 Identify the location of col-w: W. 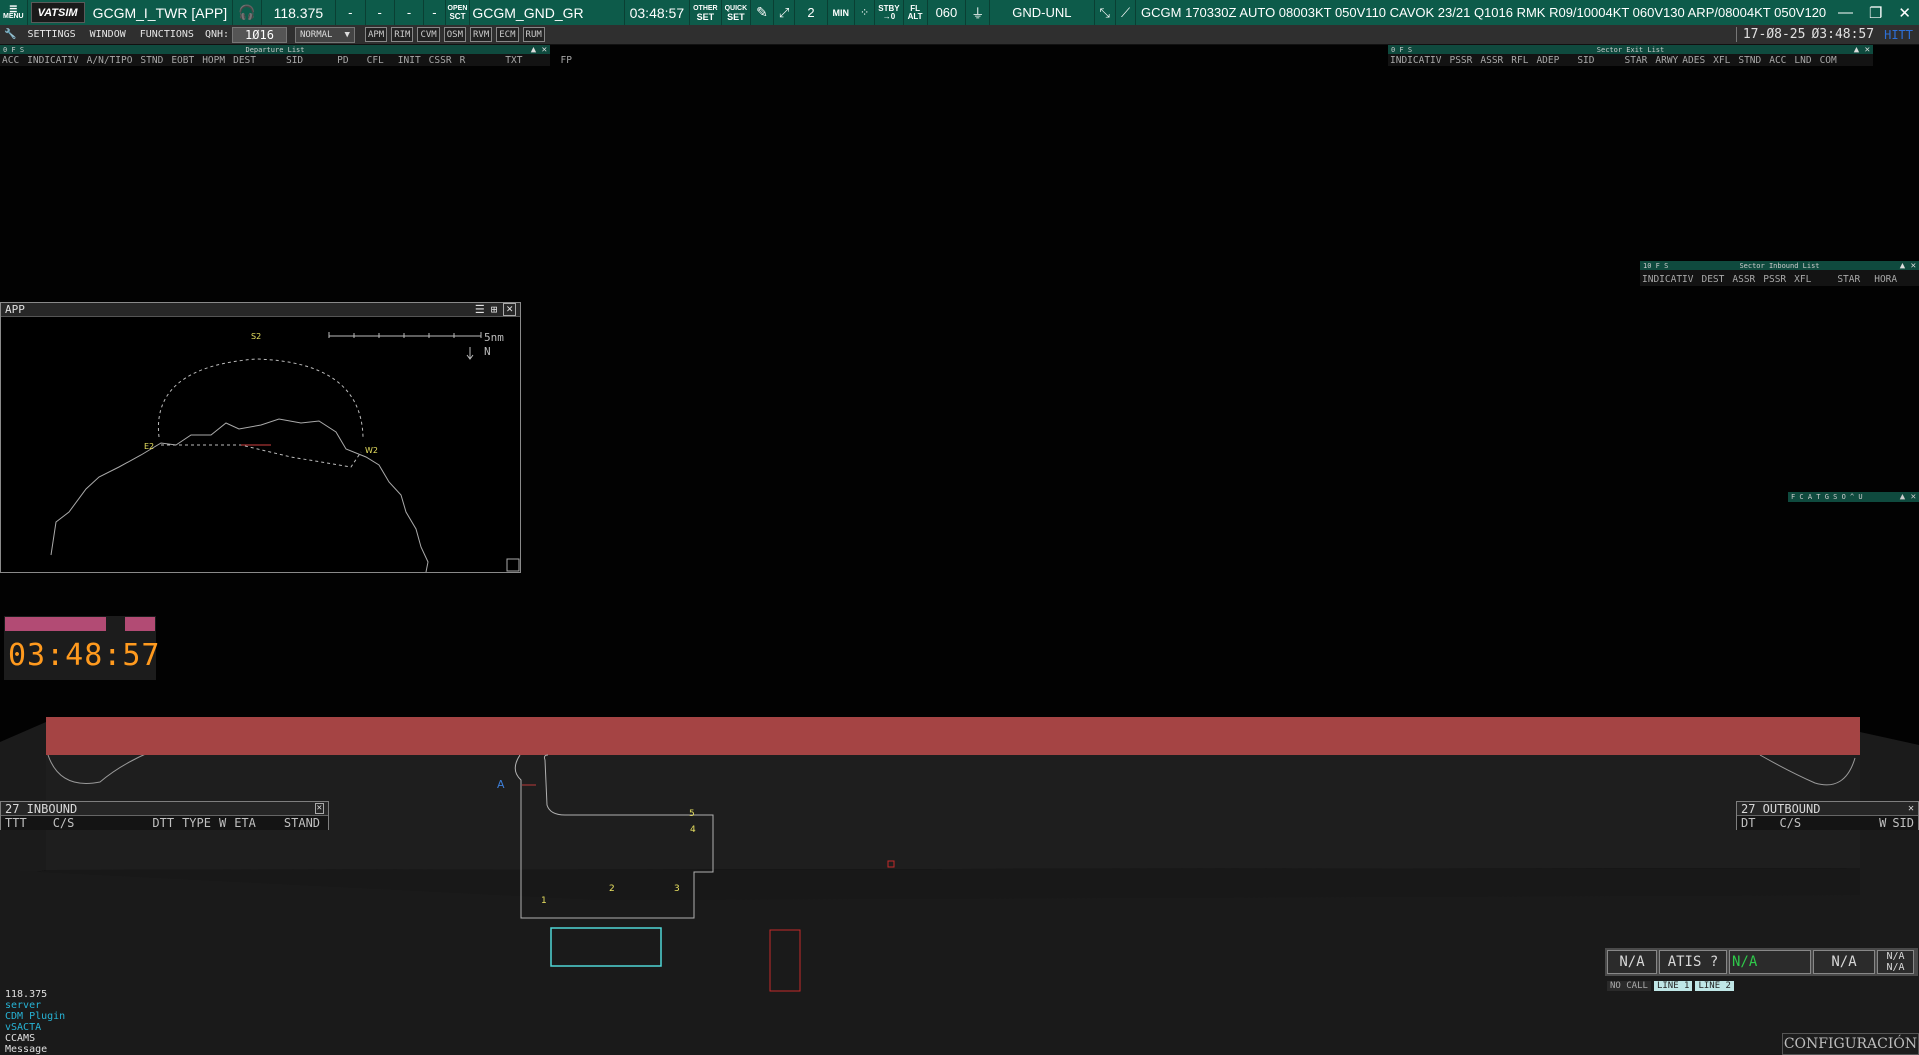
(1883, 823).